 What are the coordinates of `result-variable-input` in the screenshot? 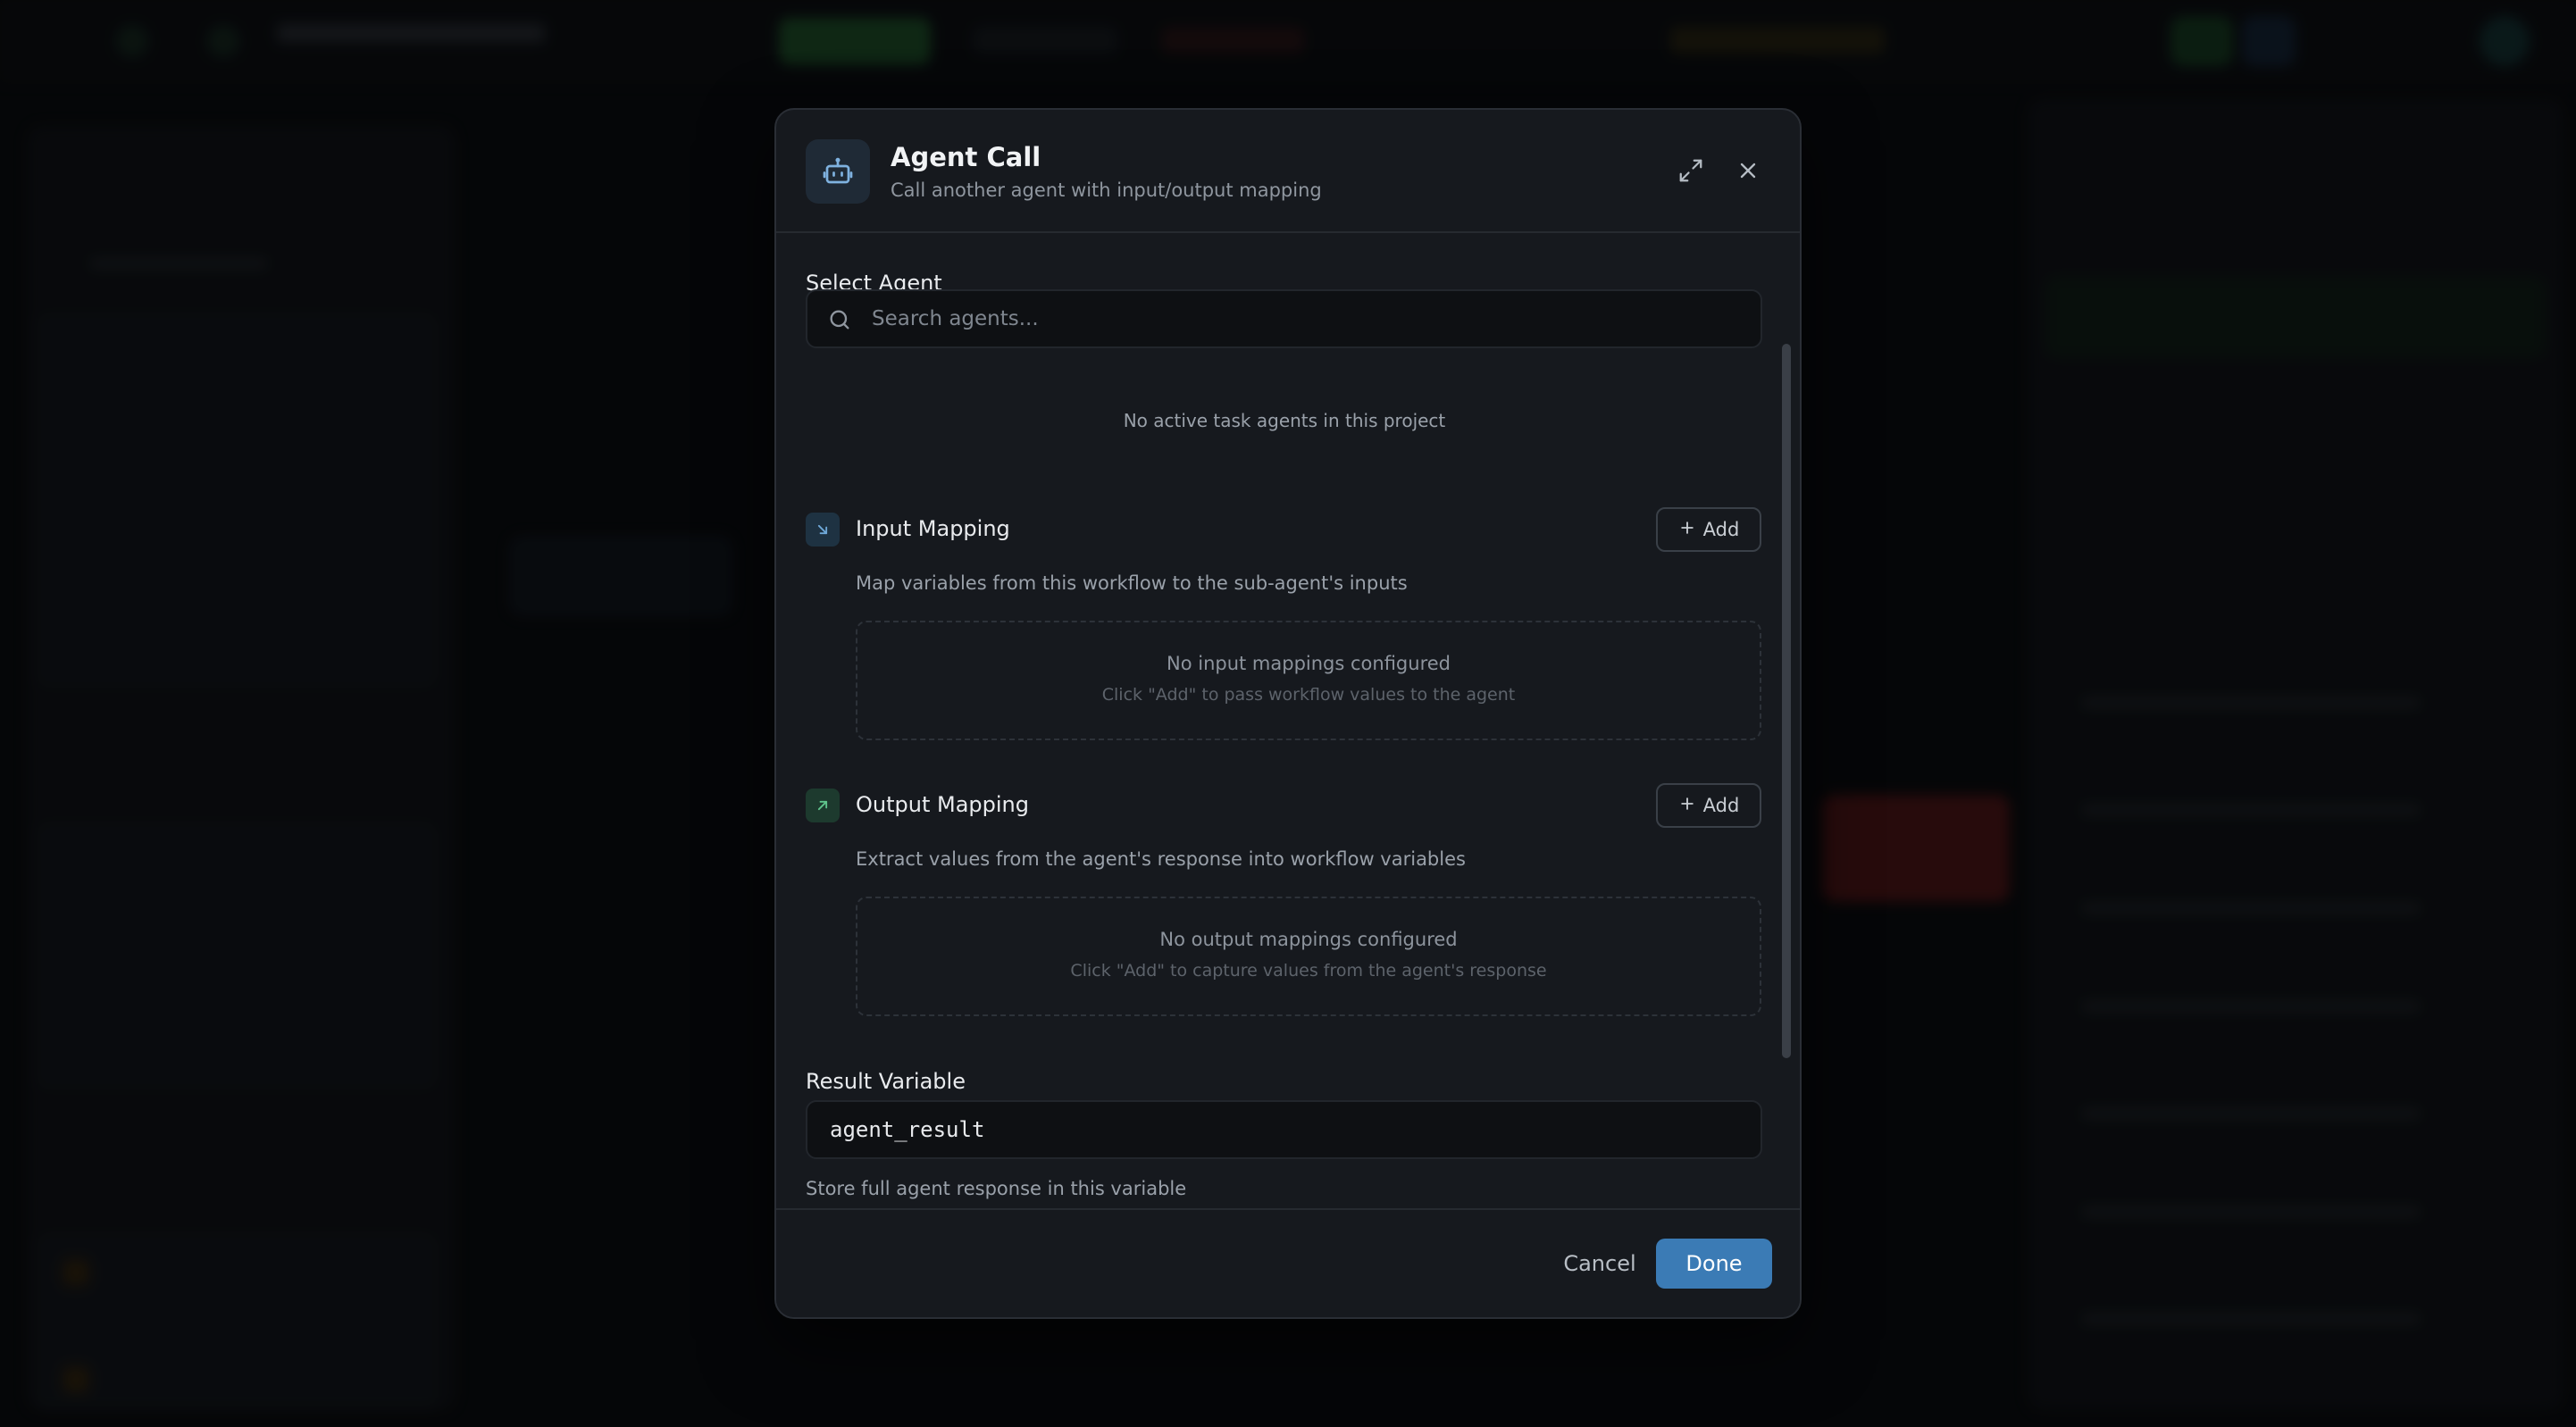 It's located at (1284, 1129).